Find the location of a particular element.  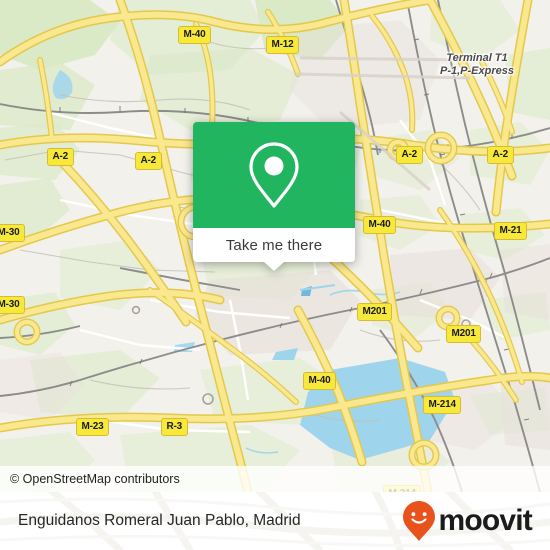

callout-tail is located at coordinates (274, 266).